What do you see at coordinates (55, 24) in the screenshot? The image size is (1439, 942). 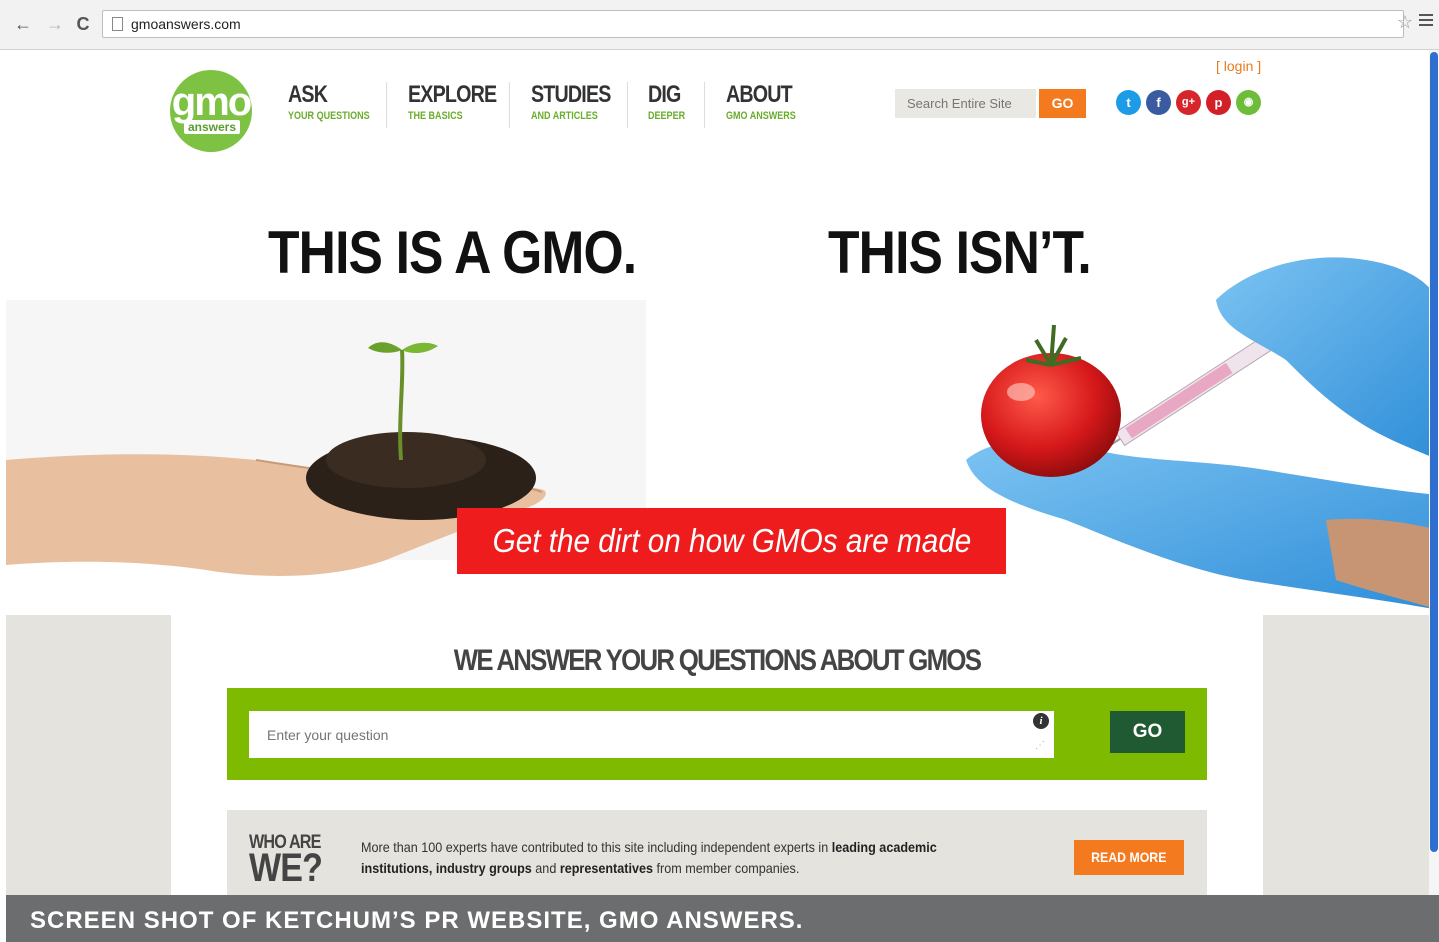 I see `forward-arrow-icon: →` at bounding box center [55, 24].